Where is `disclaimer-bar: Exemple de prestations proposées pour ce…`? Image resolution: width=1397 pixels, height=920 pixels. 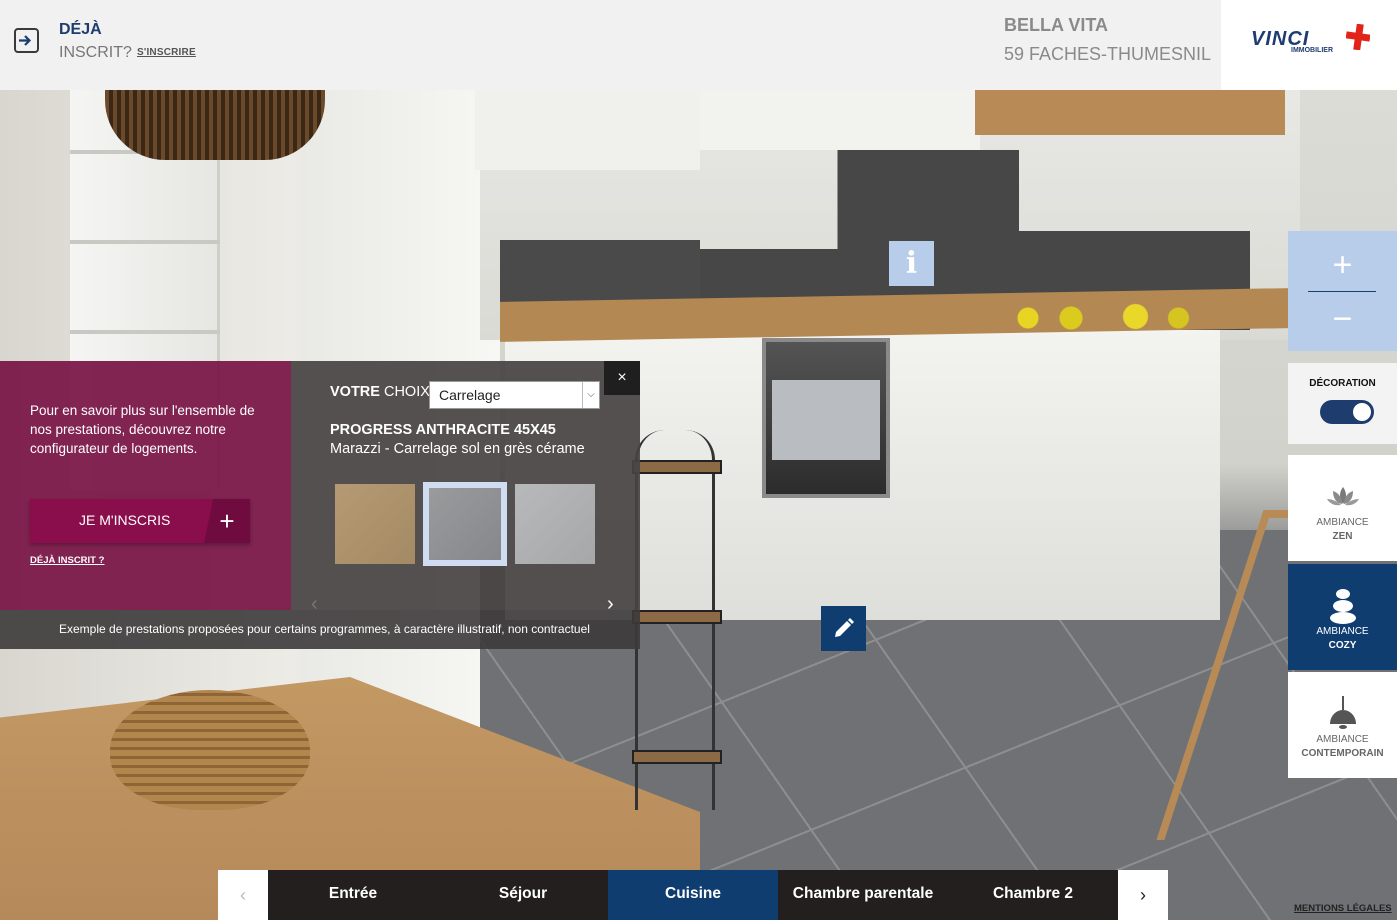
disclaimer-bar: Exemple de prestations proposées pour ce… is located at coordinates (320, 629).